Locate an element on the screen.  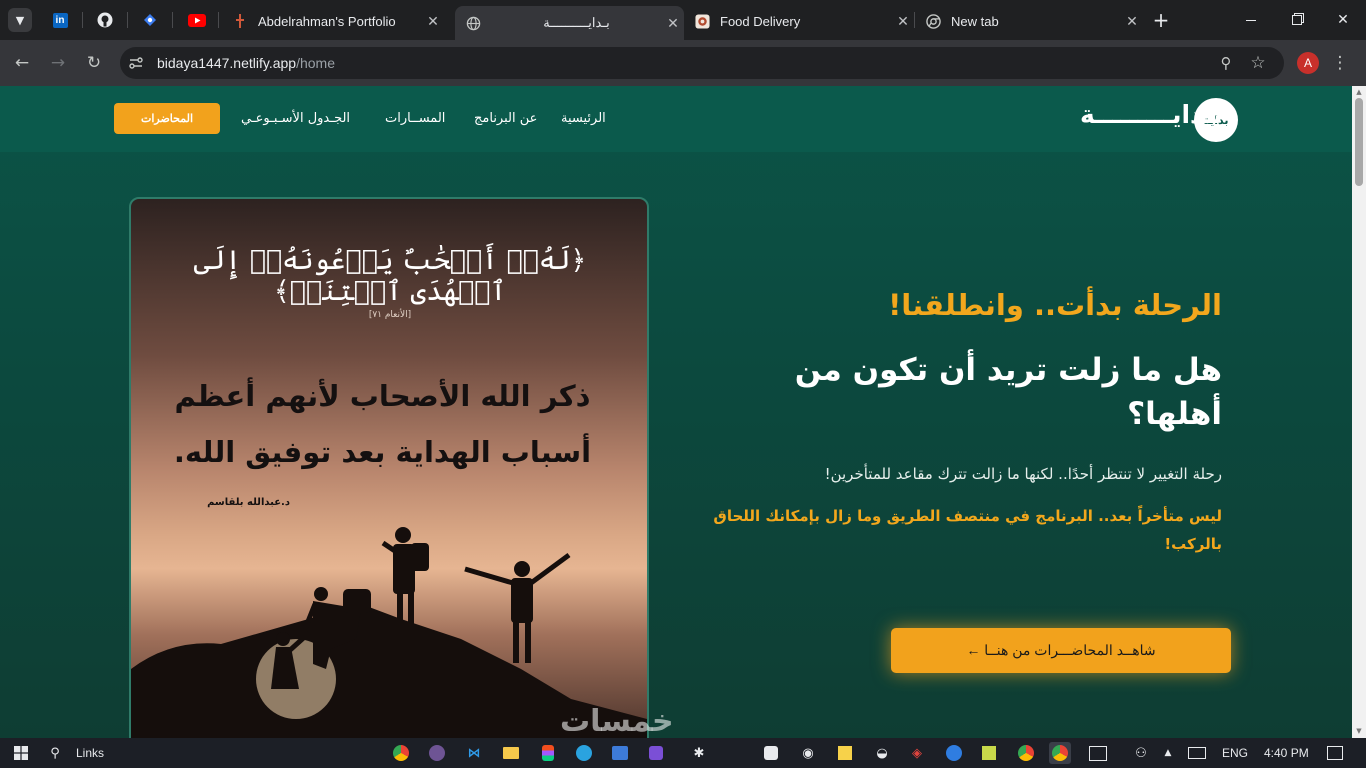
youtube-icon is located at coordinates (197, 20).